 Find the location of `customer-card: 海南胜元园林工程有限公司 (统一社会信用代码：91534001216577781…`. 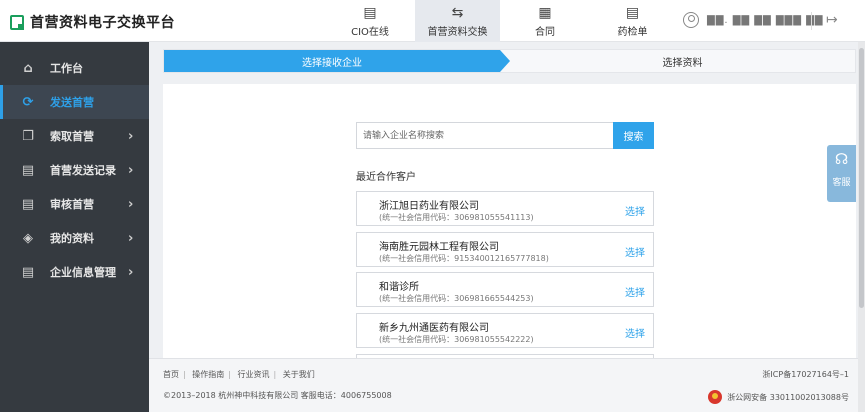

customer-card: 海南胜元园林工程有限公司 (统一社会信用代码：91534001216577781… is located at coordinates (505, 249).